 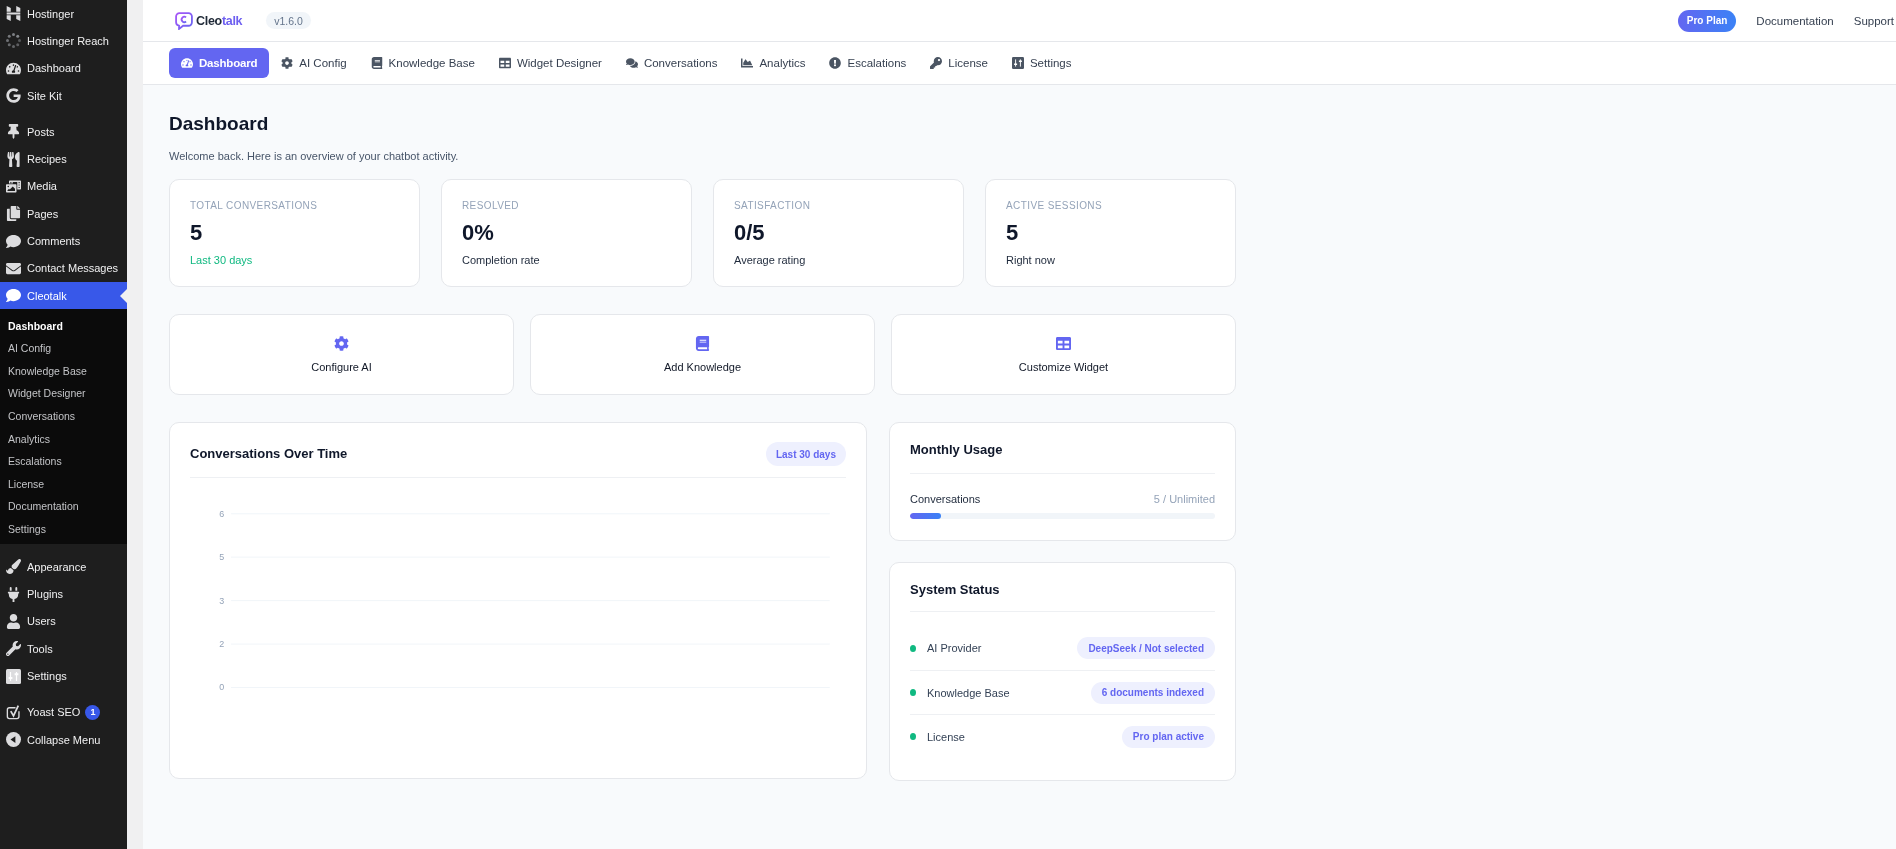 What do you see at coordinates (13, 159) in the screenshot?
I see `utensils-icon` at bounding box center [13, 159].